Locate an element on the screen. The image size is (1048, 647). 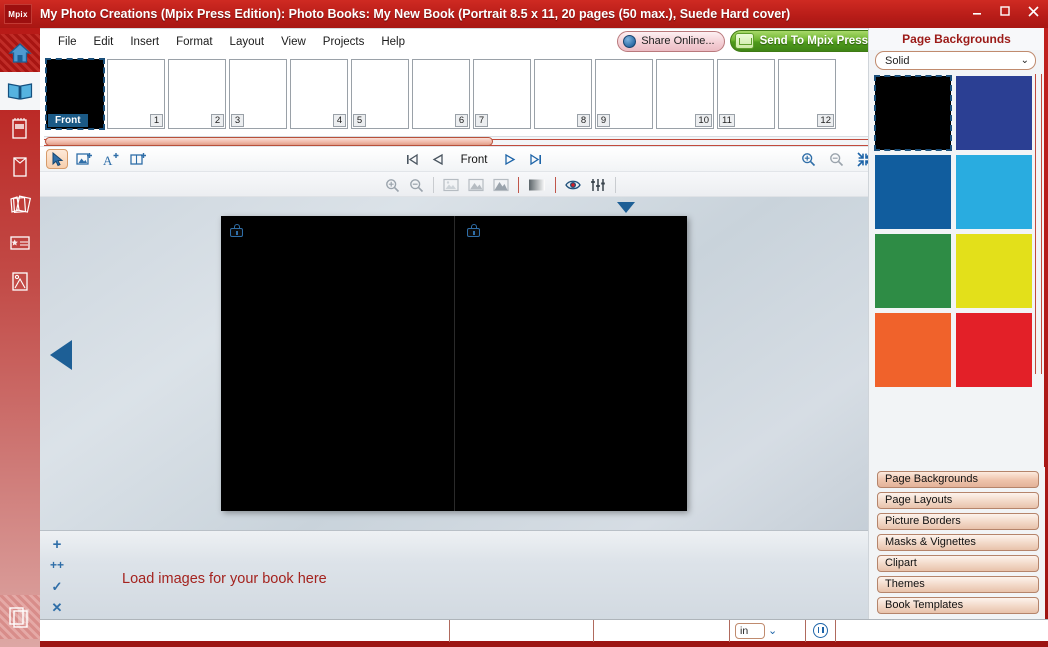
spine-marker-icon is located at coordinates (626, 207).